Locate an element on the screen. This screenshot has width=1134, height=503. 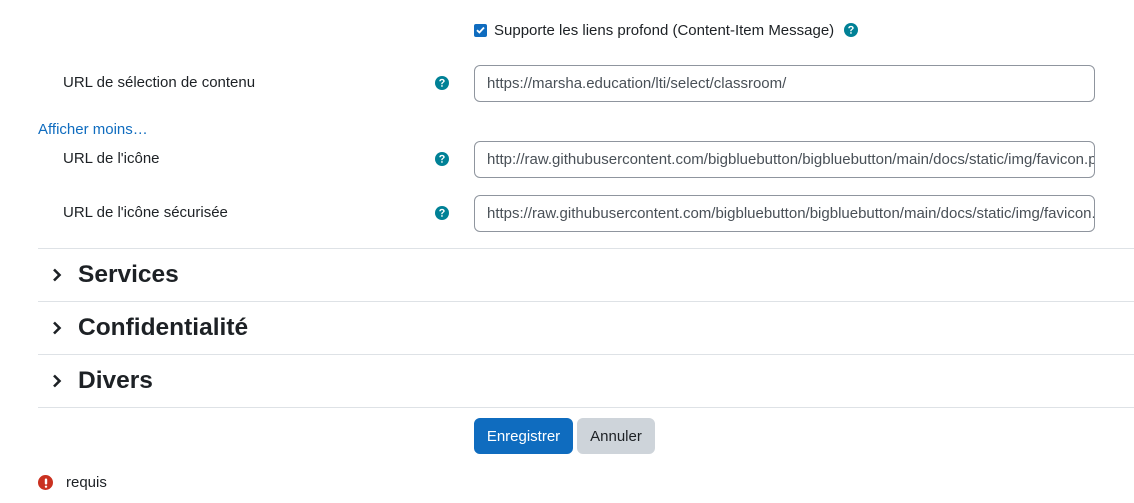
section-title: Confidentialité is located at coordinates (163, 327).